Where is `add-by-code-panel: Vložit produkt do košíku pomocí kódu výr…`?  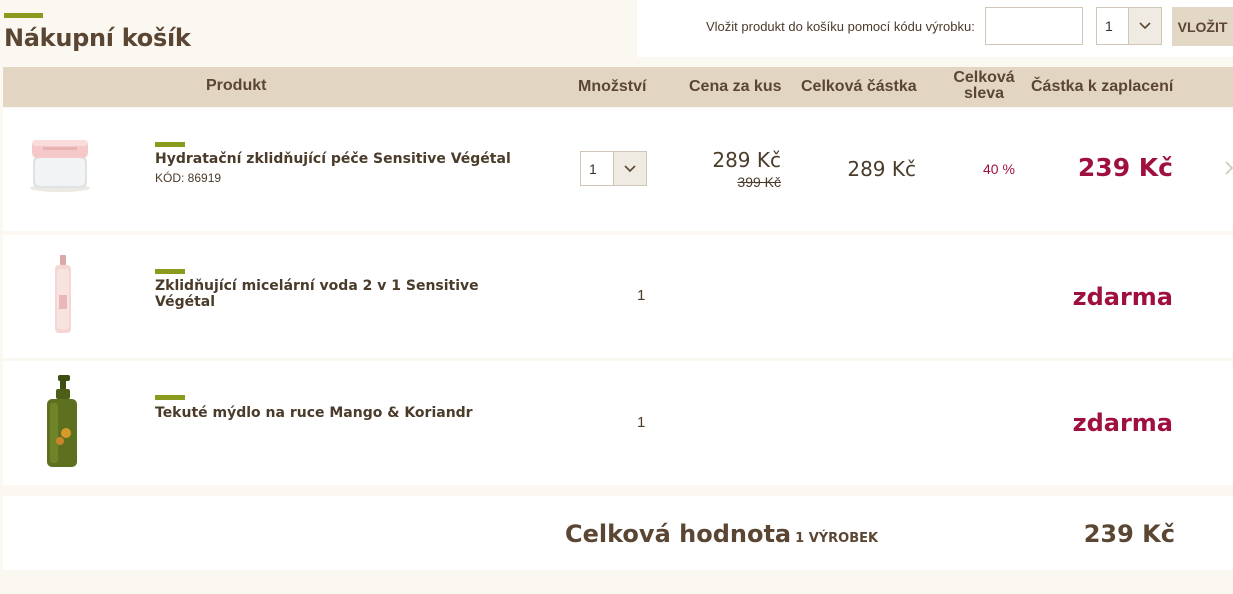
add-by-code-panel: Vložit produkt do košíku pomocí kódu výr… is located at coordinates (935, 28).